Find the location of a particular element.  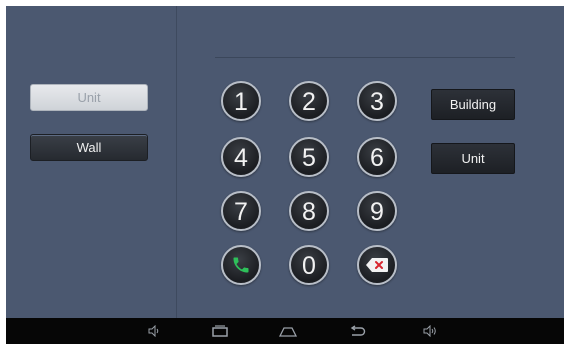

key-6: 6 is located at coordinates (377, 157).